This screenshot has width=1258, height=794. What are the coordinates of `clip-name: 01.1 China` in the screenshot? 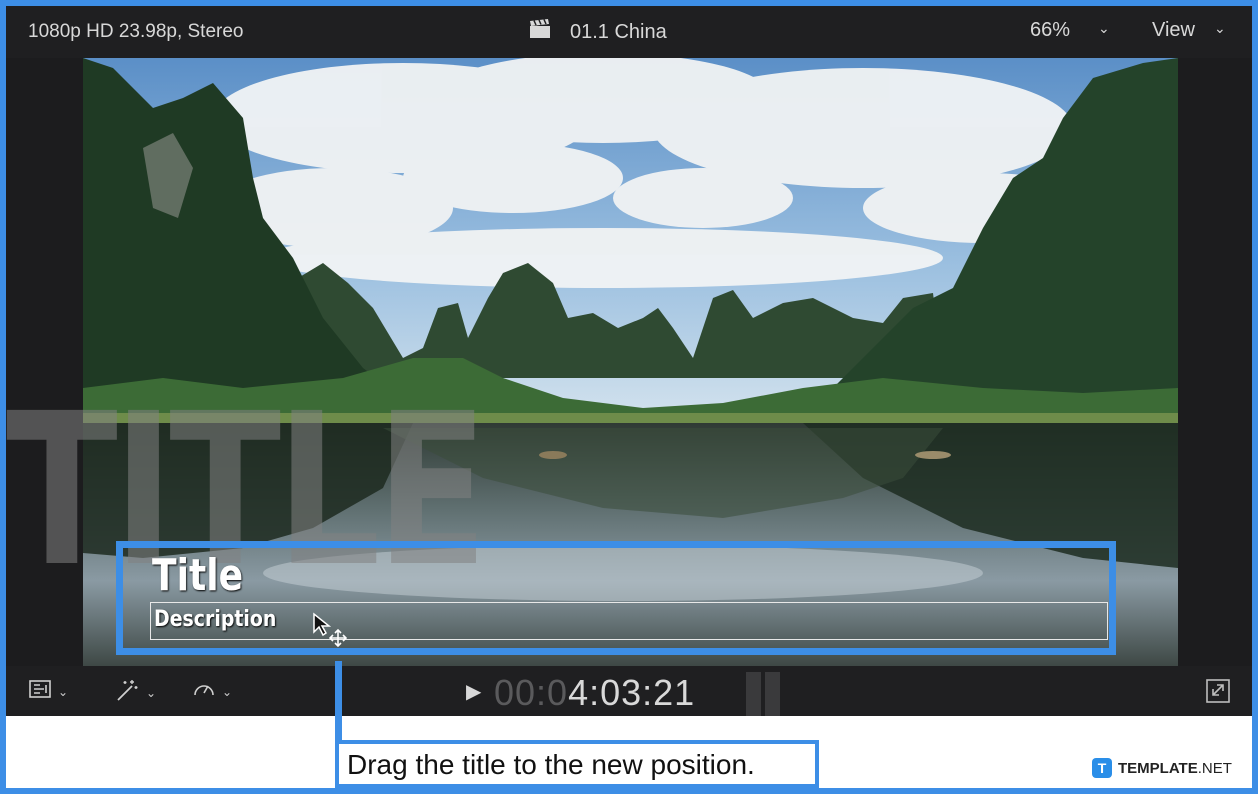 It's located at (618, 31).